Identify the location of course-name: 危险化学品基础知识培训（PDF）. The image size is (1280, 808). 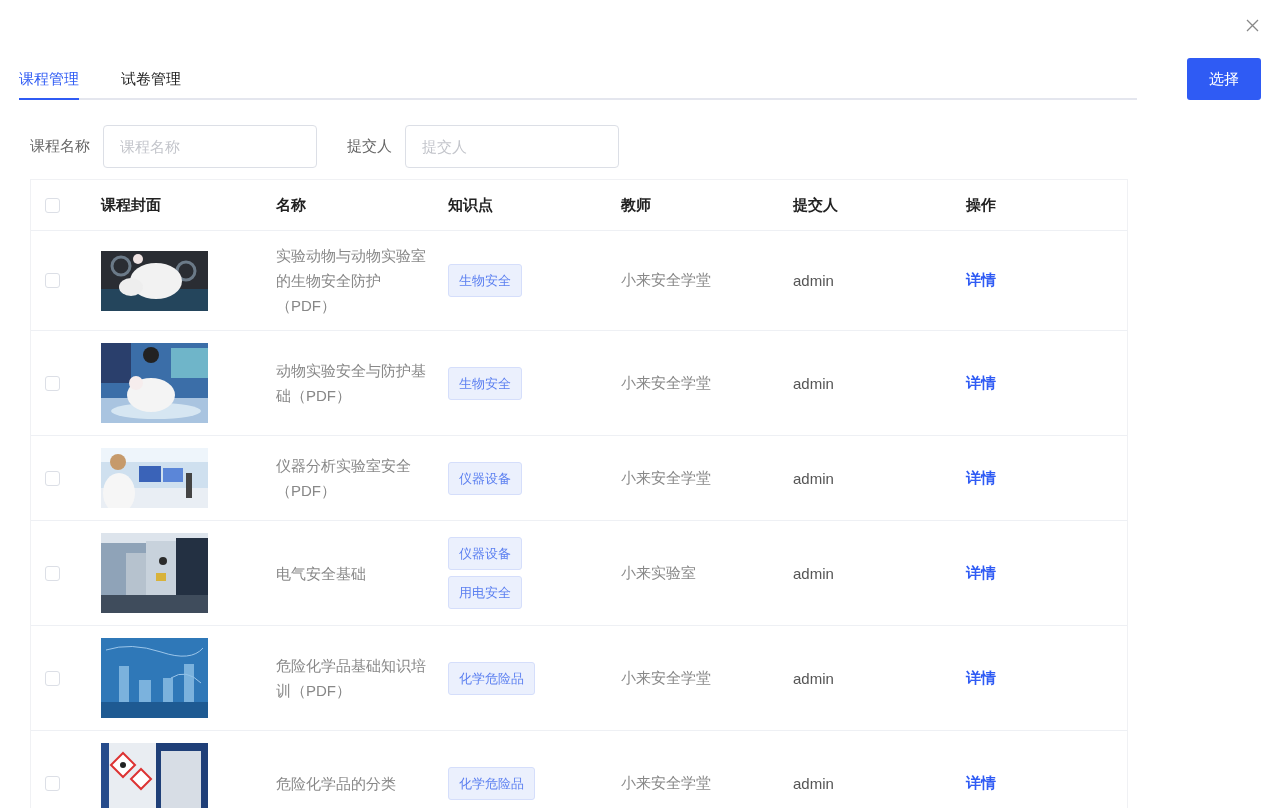
(351, 678).